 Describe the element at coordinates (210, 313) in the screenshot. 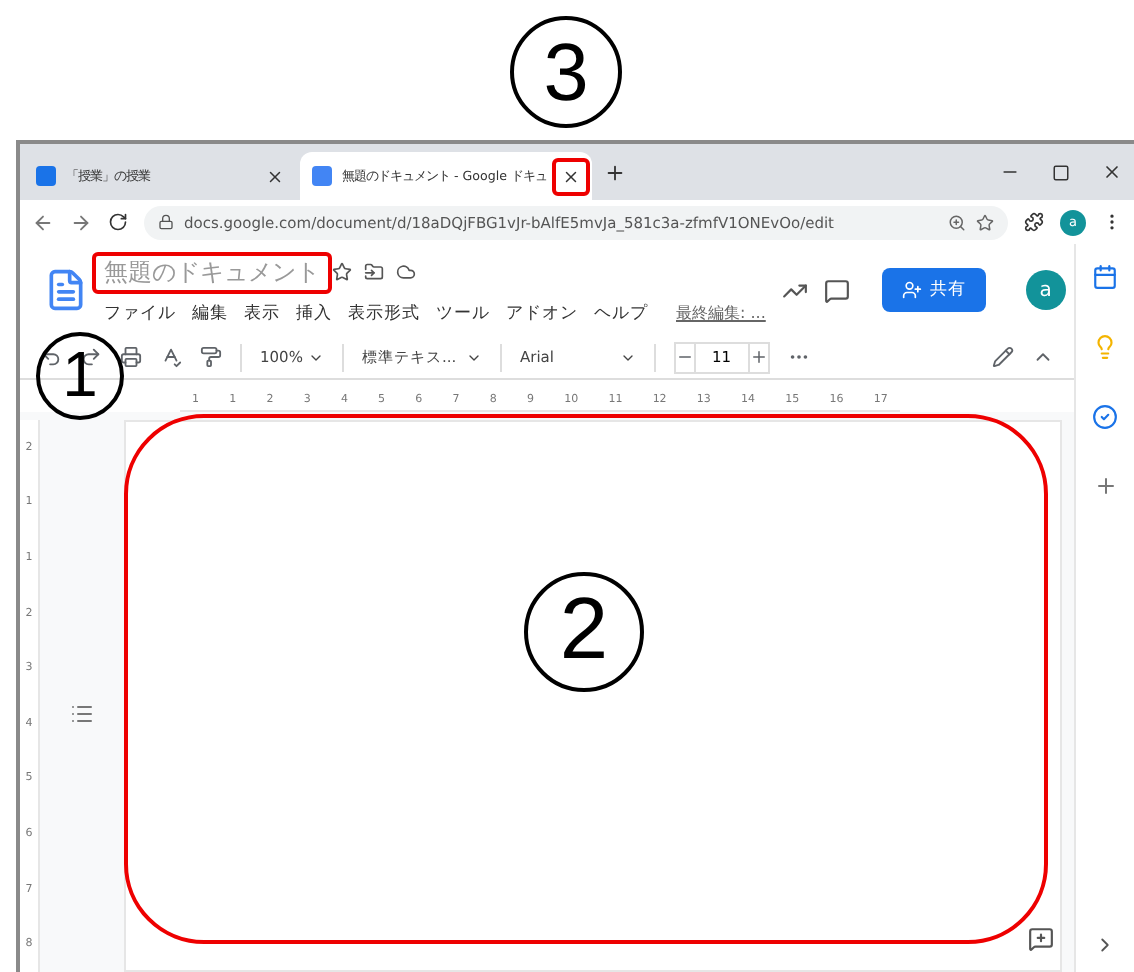

I see `menu-item: 編集` at that location.